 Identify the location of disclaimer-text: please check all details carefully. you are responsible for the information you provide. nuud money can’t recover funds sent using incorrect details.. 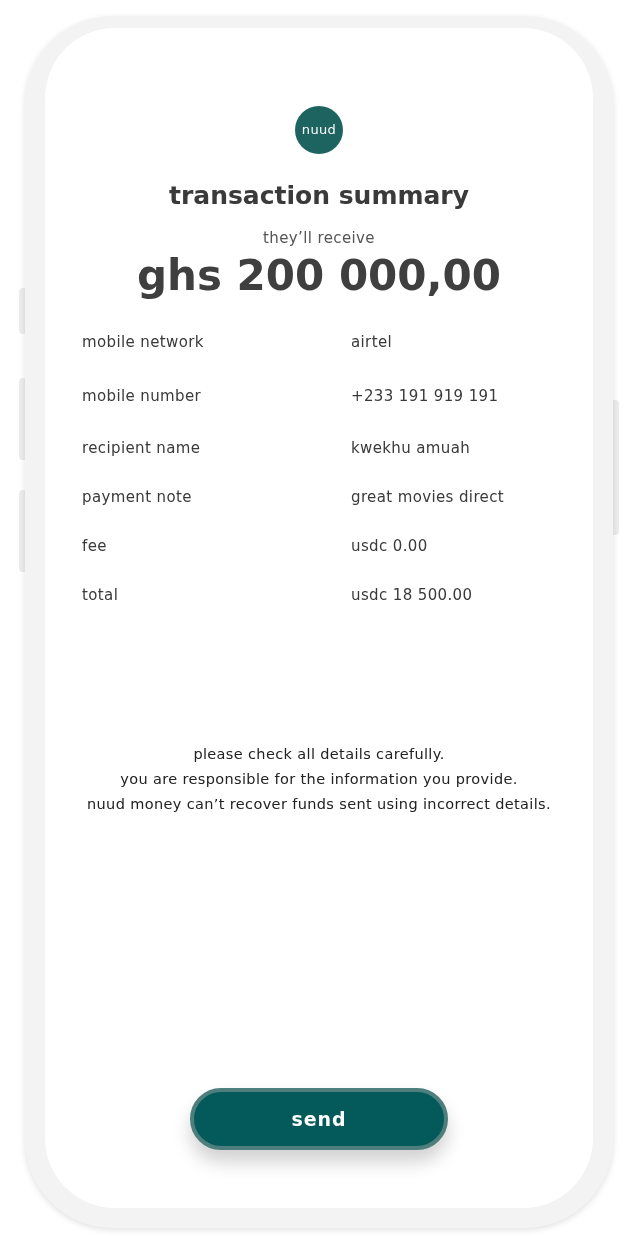
(319, 779).